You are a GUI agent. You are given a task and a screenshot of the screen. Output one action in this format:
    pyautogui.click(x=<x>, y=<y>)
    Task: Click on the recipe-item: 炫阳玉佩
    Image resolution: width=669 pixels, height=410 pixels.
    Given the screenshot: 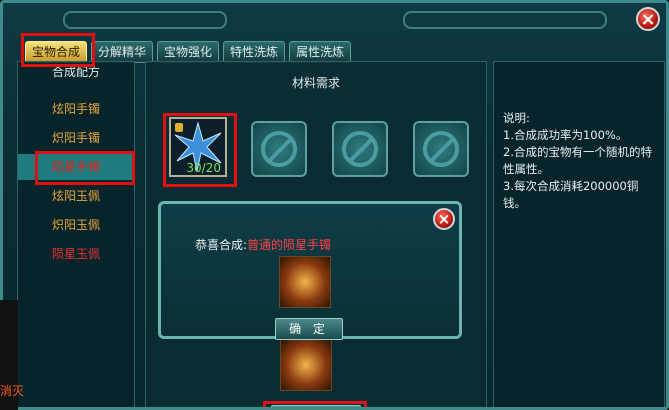 What is the action you would take?
    pyautogui.click(x=76, y=196)
    